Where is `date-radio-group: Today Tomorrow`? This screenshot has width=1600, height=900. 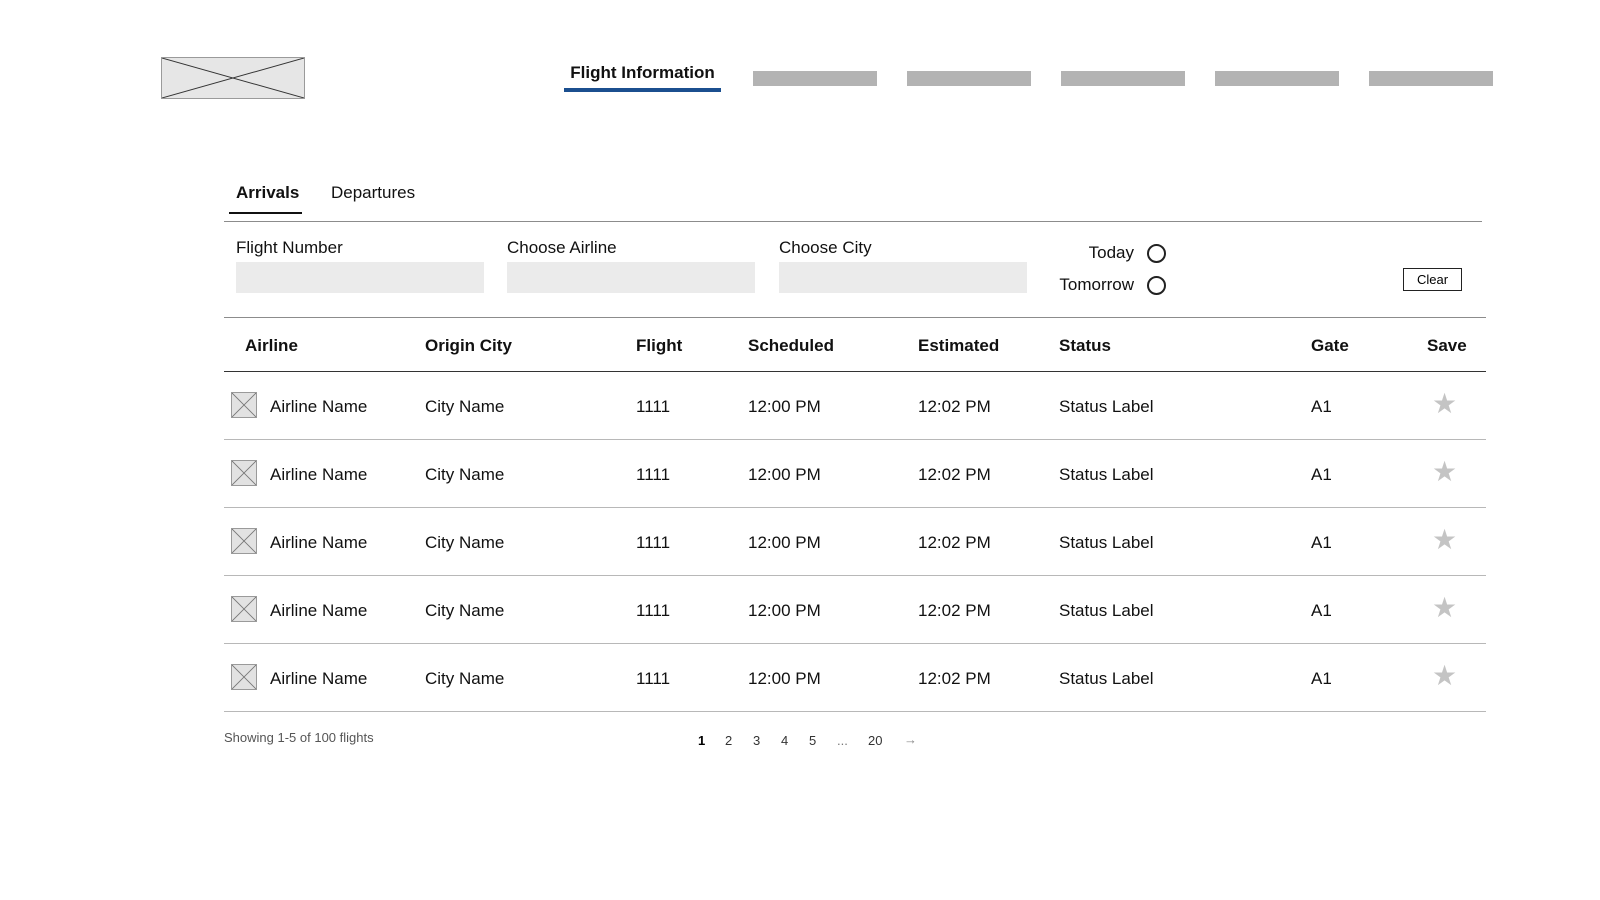 date-radio-group: Today Tomorrow is located at coordinates (1103, 270).